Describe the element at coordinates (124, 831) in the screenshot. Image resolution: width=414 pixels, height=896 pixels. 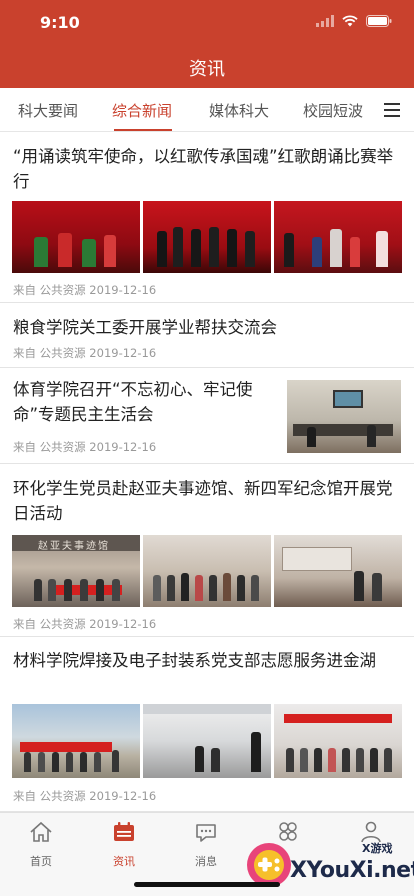
I see `news-icon` at that location.